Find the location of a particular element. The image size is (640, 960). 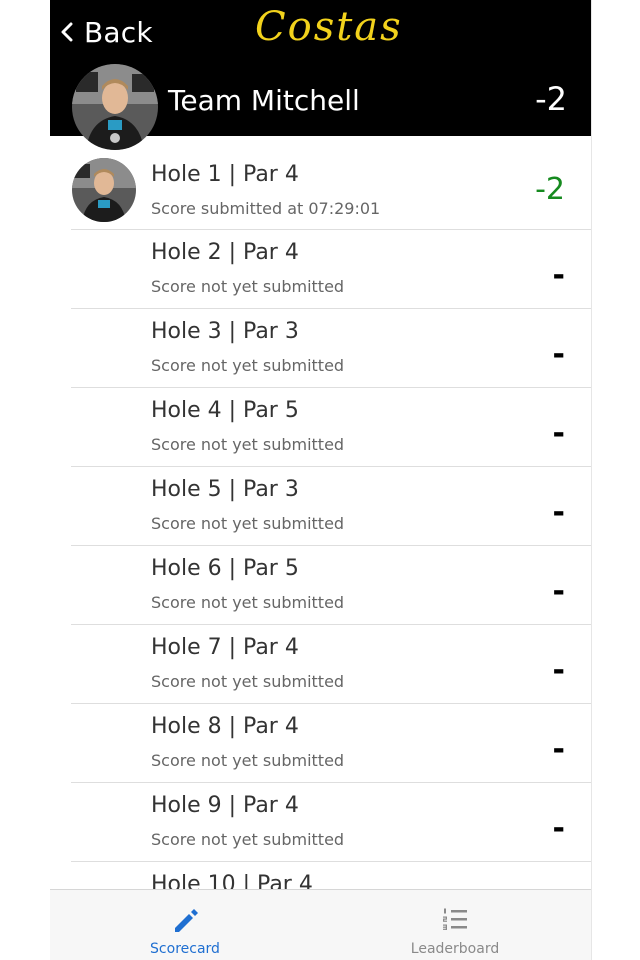

team-avatar-image is located at coordinates (115, 107).